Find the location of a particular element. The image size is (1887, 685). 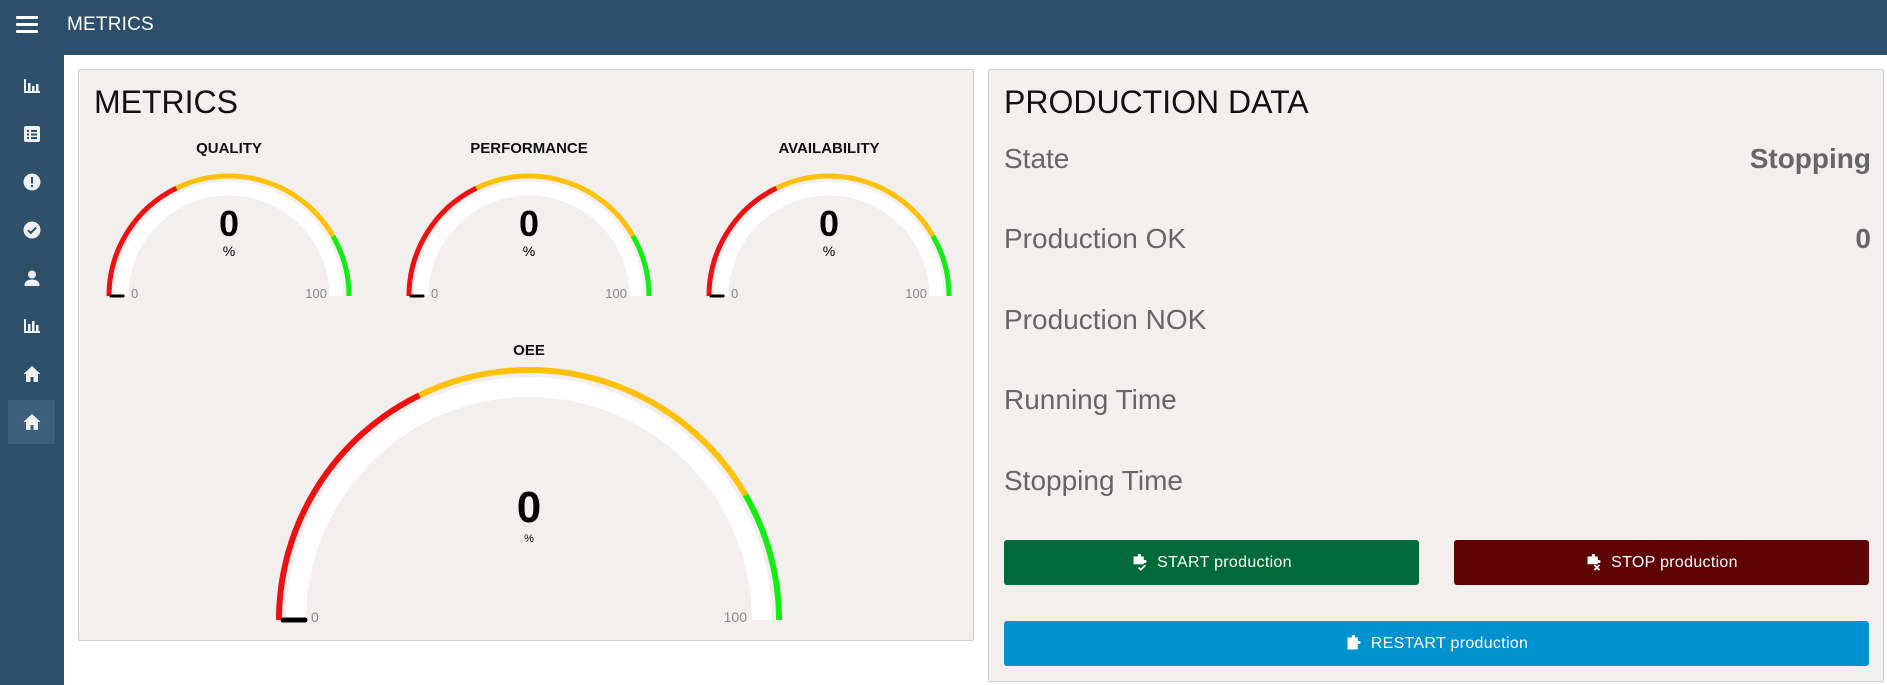

sidebar is located at coordinates (32, 370).